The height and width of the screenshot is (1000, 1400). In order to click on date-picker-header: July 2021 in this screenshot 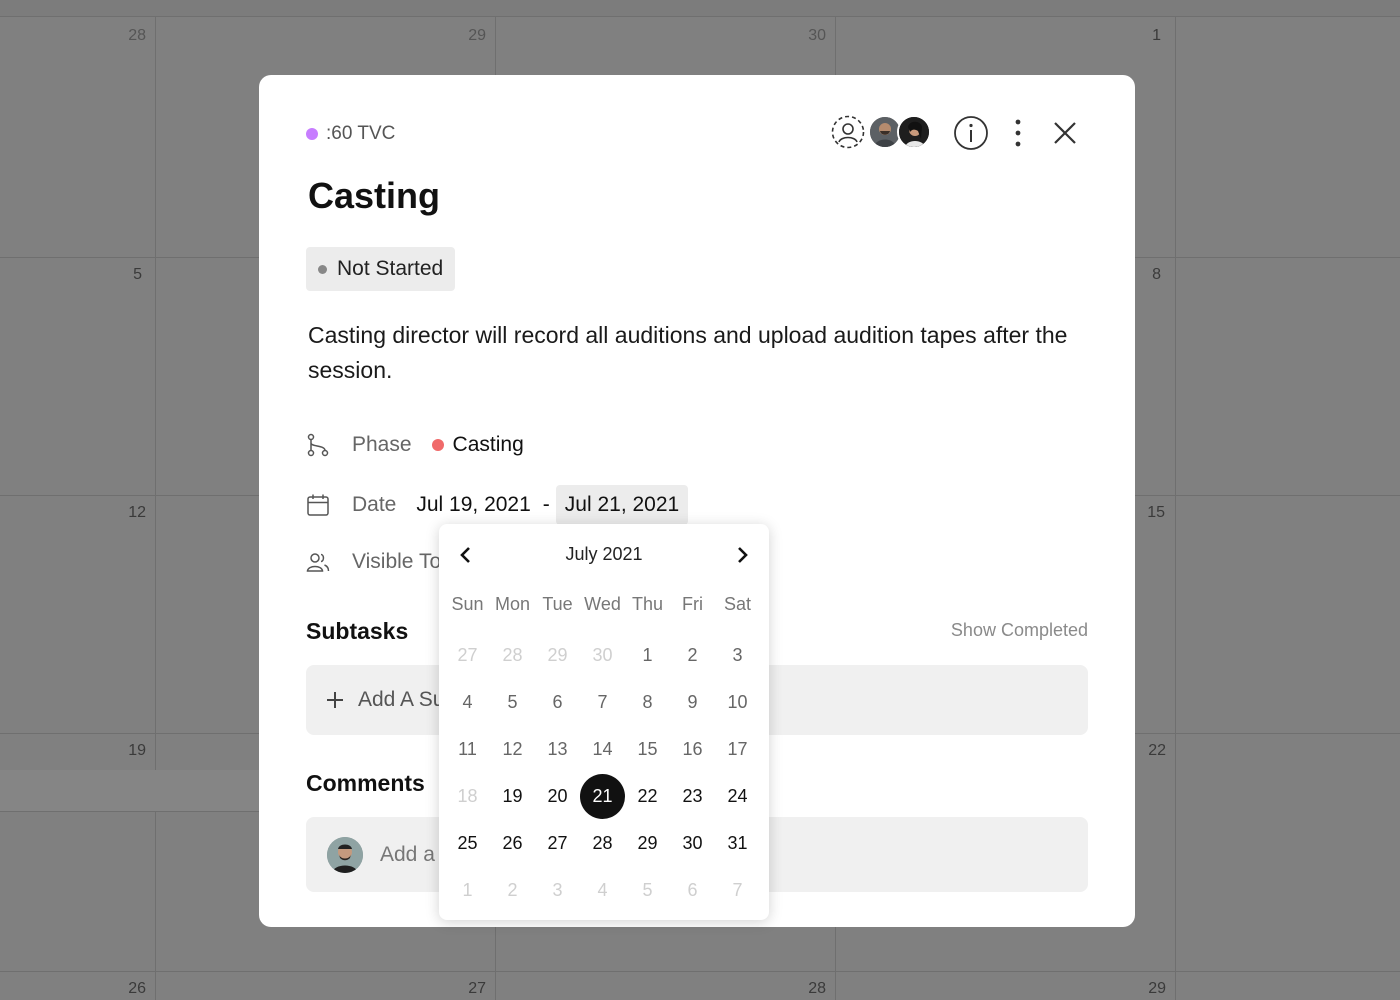, I will do `click(604, 555)`.